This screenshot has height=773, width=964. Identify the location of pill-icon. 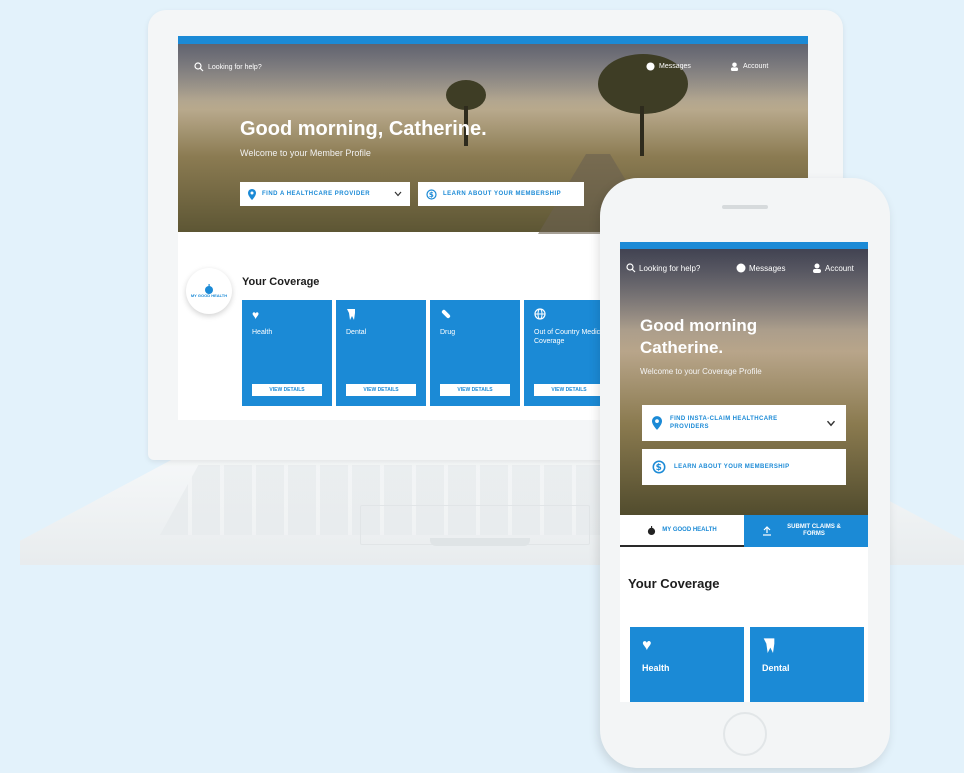
(446, 315).